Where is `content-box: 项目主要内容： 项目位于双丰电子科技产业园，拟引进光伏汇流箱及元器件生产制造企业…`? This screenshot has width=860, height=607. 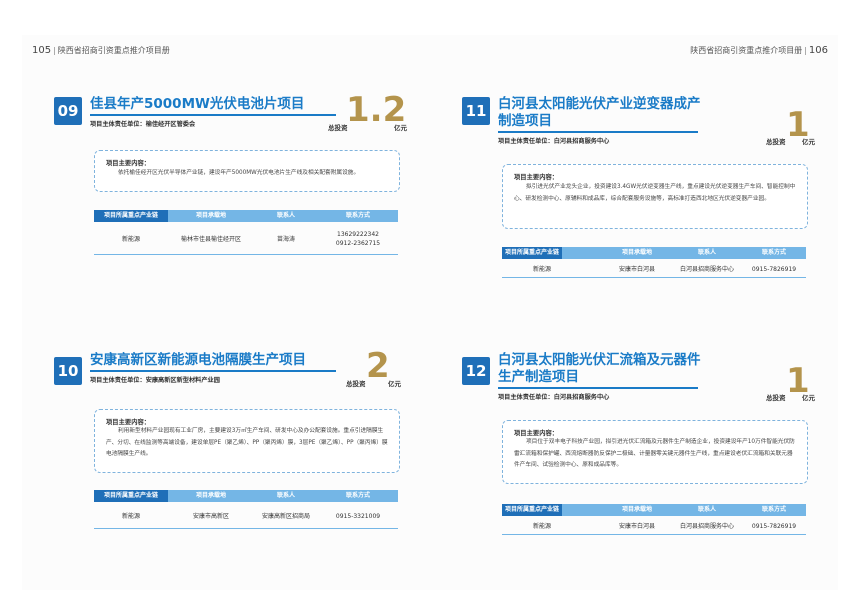
content-box: 项目主要内容： 项目位于双丰电子科技产业园，拟引进光伏汇流箱及元器件生产制造企业… is located at coordinates (655, 452).